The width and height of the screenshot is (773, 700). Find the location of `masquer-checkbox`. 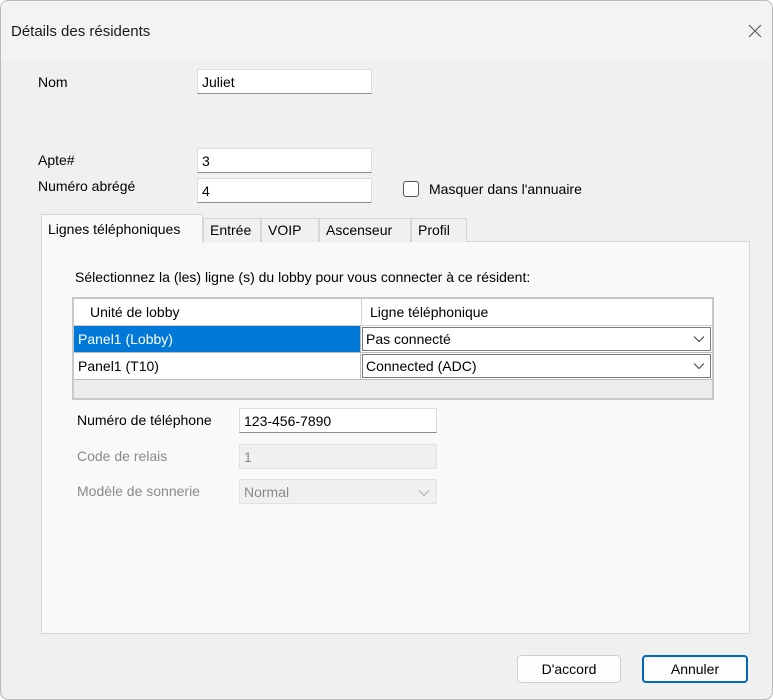

masquer-checkbox is located at coordinates (411, 189).